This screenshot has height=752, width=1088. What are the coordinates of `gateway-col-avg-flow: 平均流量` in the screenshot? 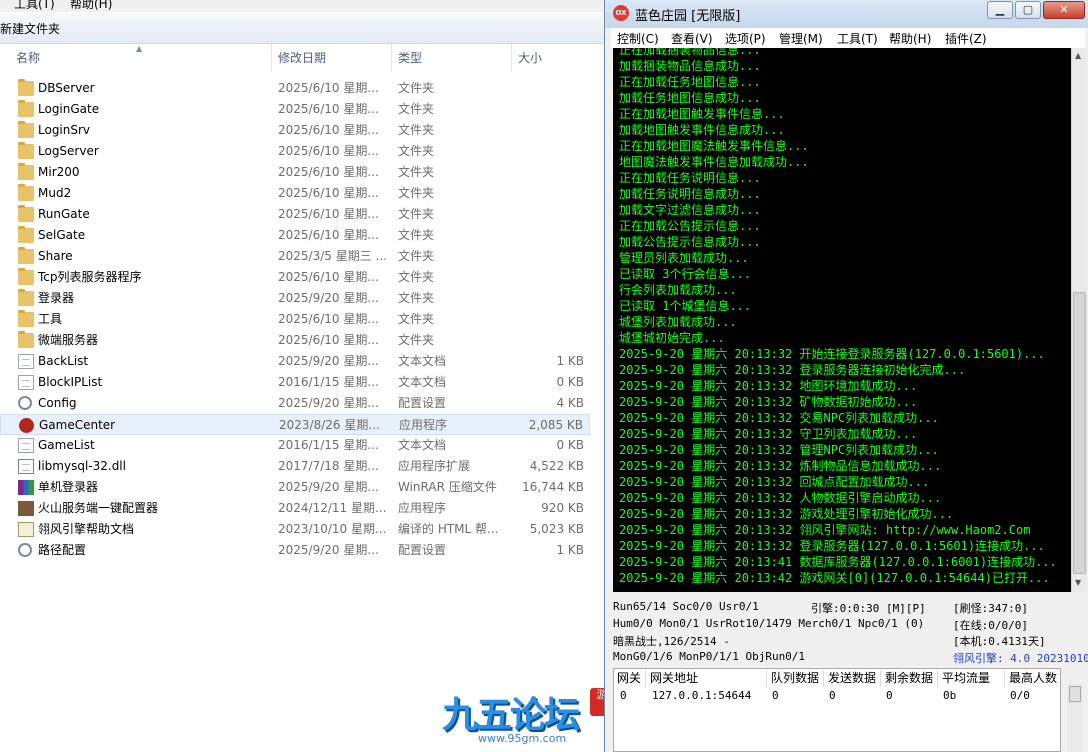 It's located at (972, 678).